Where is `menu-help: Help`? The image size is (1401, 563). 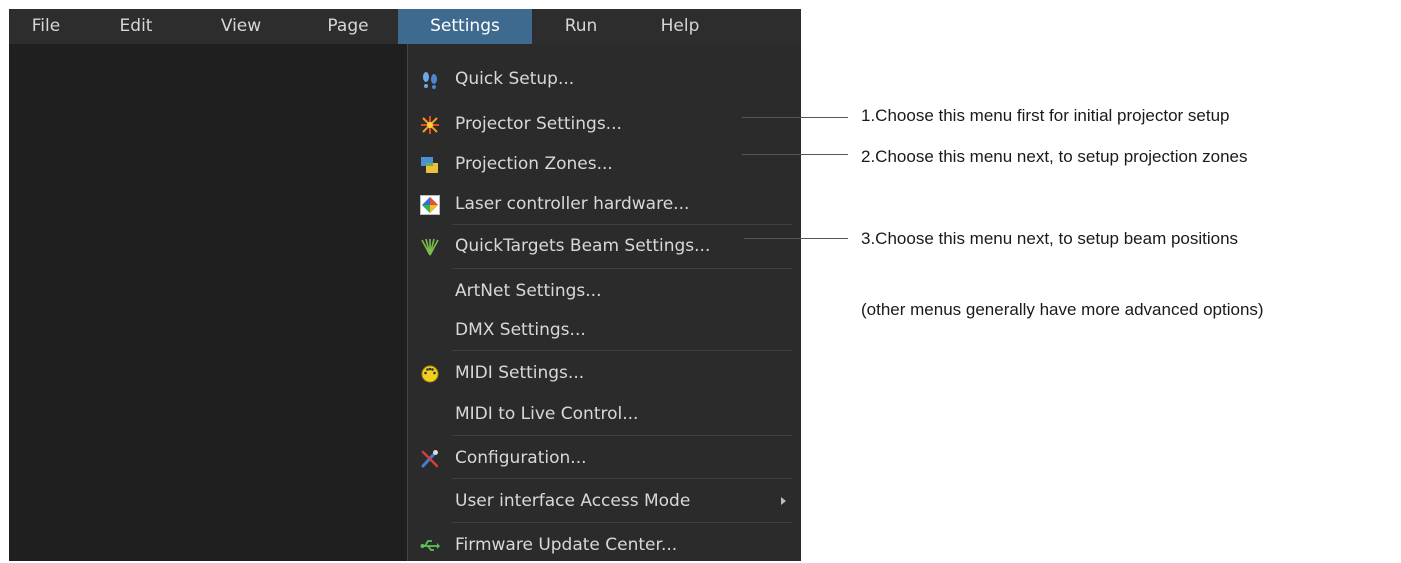 menu-help: Help is located at coordinates (680, 26).